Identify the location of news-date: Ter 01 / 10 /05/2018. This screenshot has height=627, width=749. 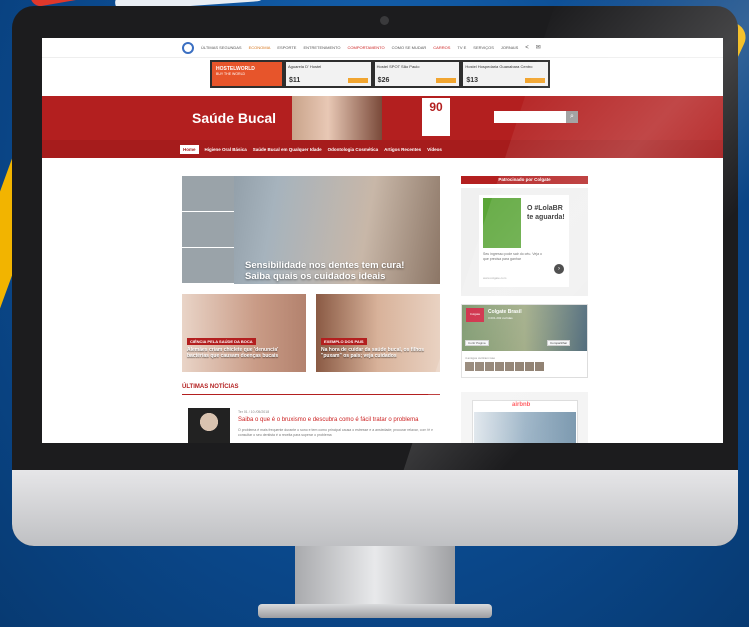
(254, 412).